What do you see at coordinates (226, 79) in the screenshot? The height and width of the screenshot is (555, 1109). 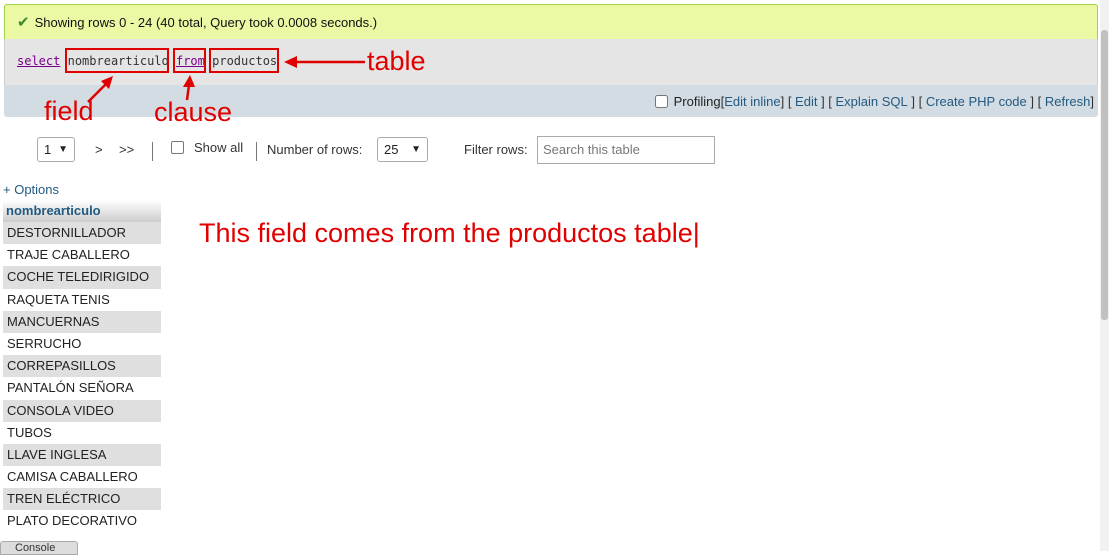 I see `annotation-arrows` at bounding box center [226, 79].